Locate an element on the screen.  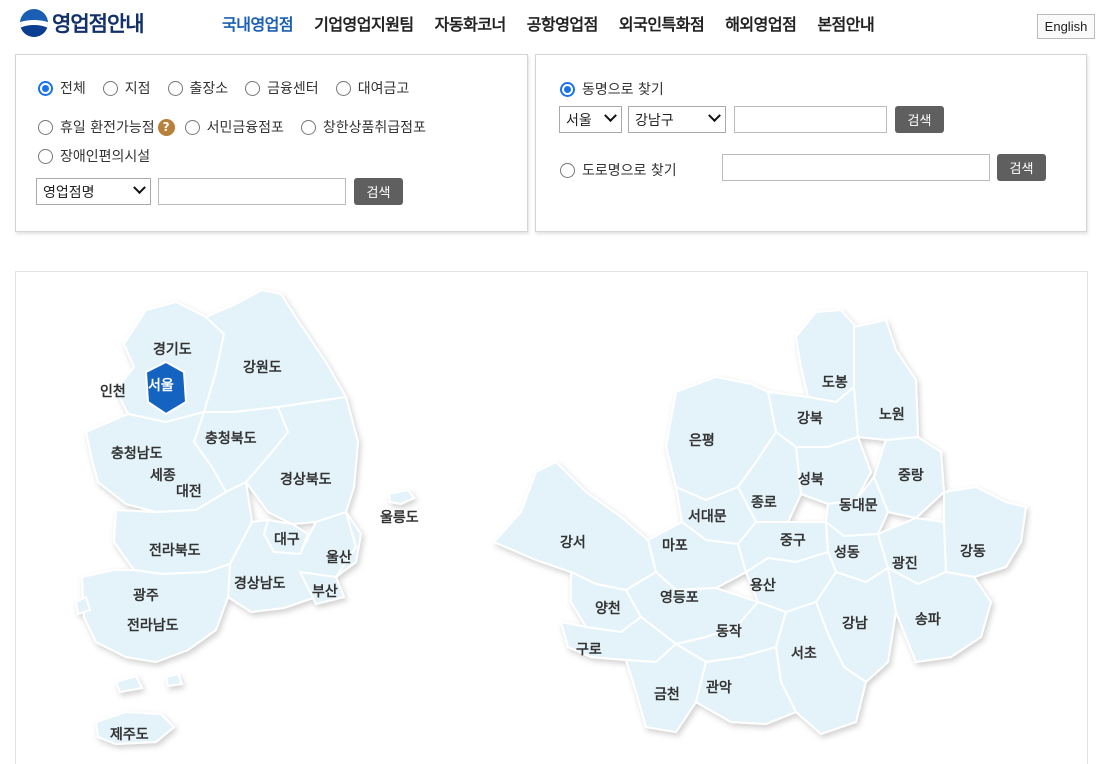
label-gangdong: 강동 is located at coordinates (973, 551).